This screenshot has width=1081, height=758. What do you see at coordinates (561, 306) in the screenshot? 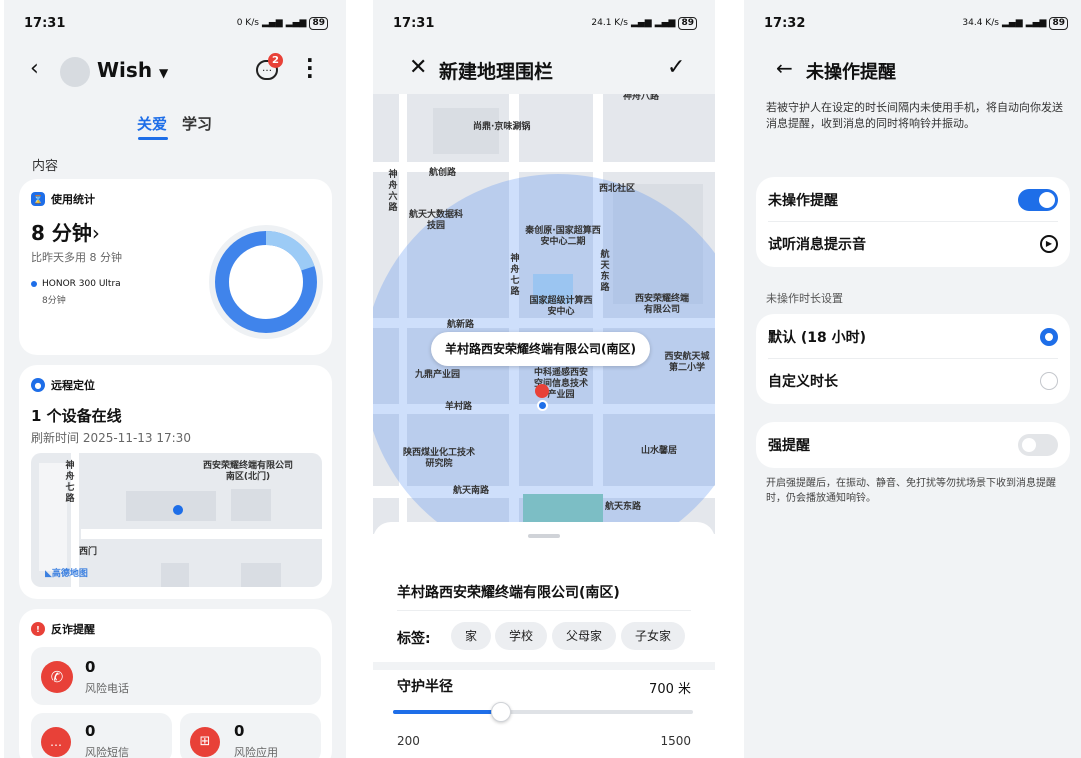
I see `map-label: 国家超级计算西安中心` at bounding box center [561, 306].